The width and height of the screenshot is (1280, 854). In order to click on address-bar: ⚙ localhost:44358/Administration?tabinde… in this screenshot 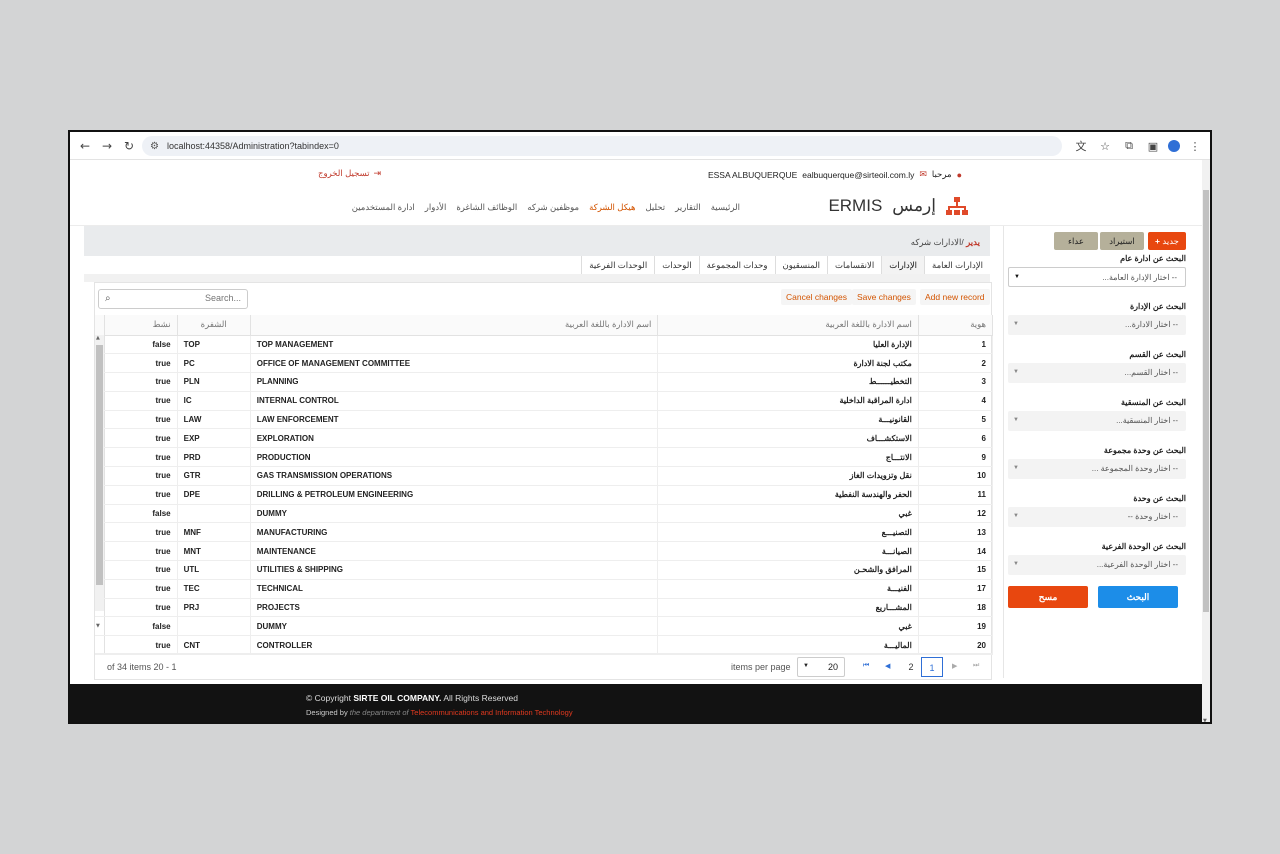, I will do `click(602, 146)`.